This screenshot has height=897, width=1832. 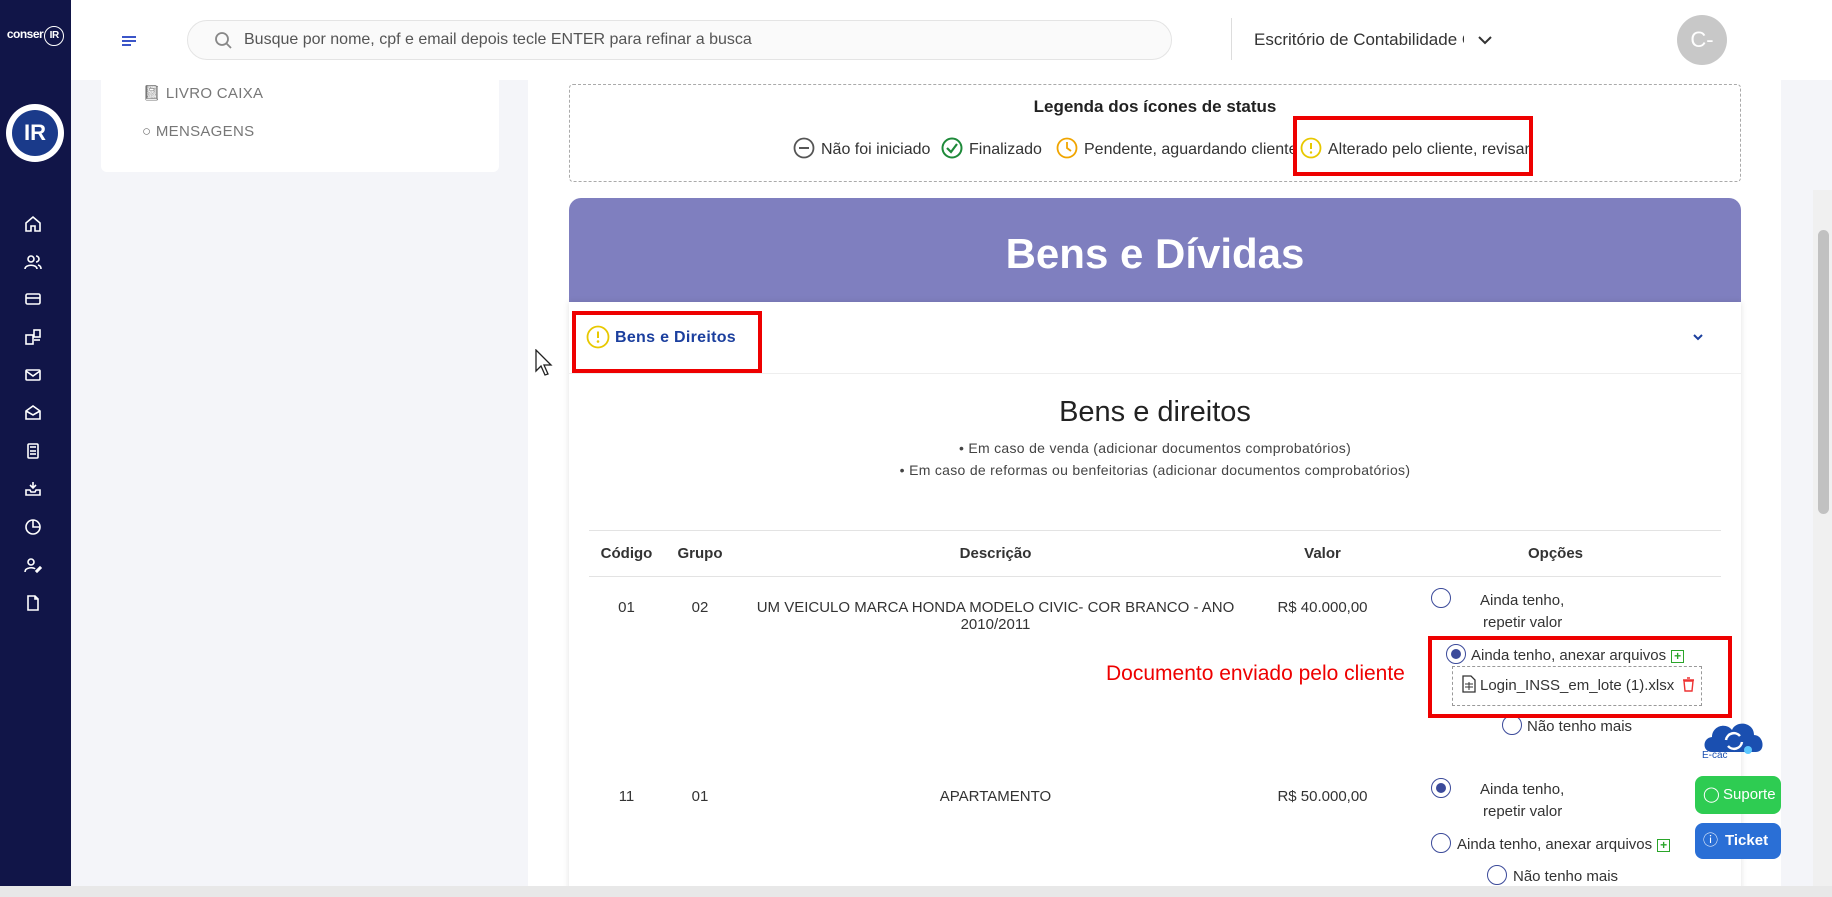 What do you see at coordinates (1823, 372) in the screenshot?
I see `scrollbar-thumb` at bounding box center [1823, 372].